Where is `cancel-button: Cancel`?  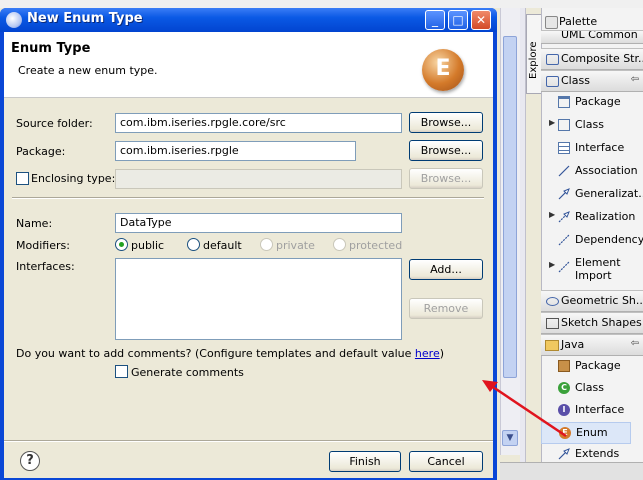
cancel-button: Cancel is located at coordinates (446, 461).